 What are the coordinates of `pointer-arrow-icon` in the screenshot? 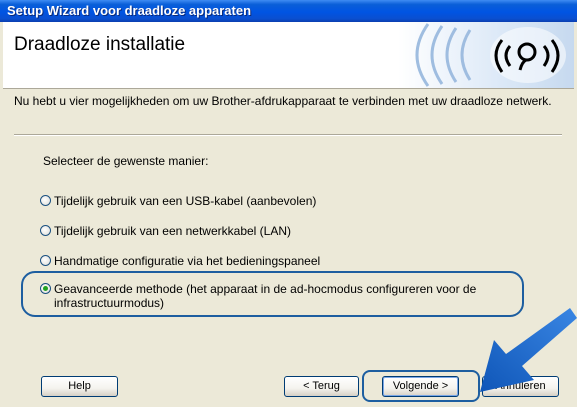 It's located at (528, 350).